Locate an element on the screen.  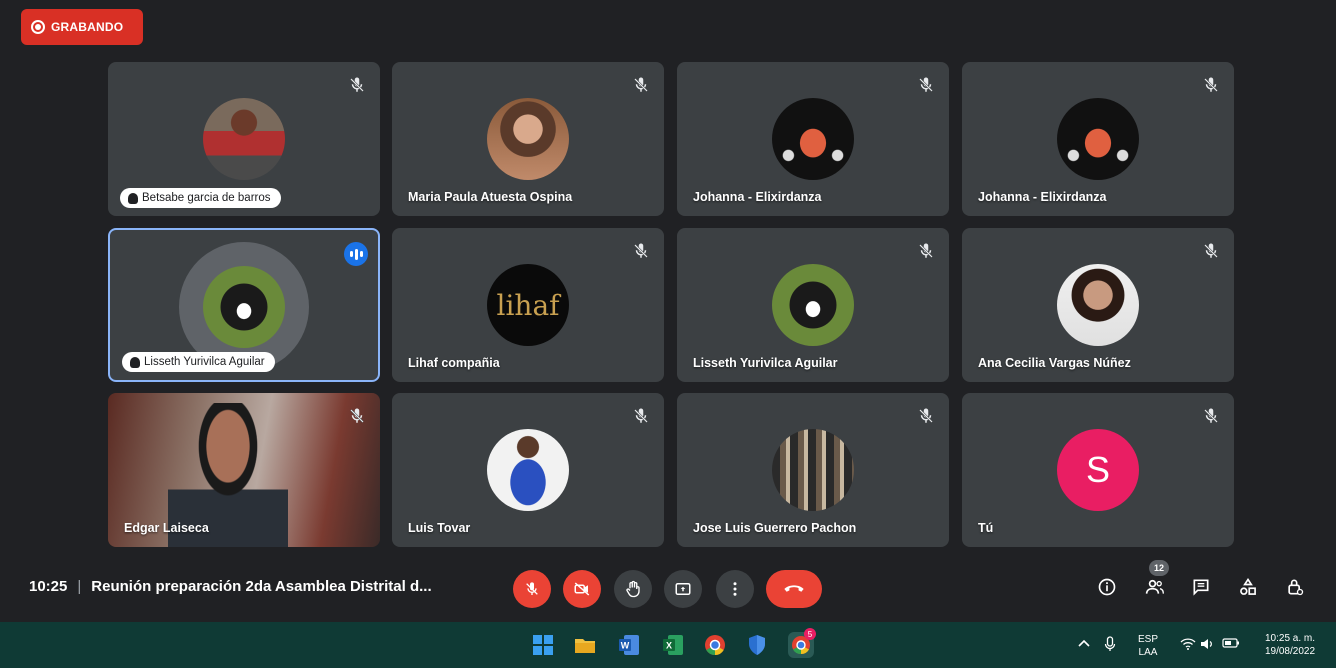
activities-icon is located at coordinates (1248, 586).